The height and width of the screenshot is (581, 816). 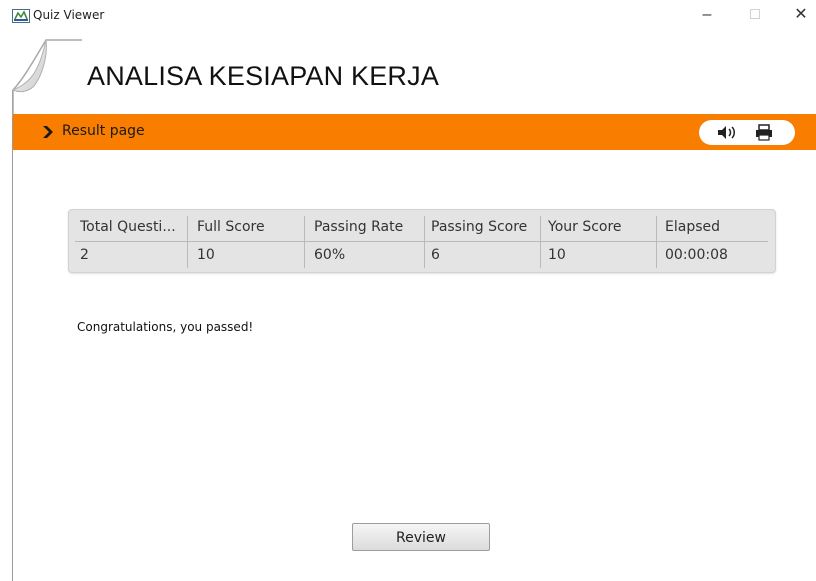 I want to click on passing-rate-value: 60%, so click(x=330, y=255).